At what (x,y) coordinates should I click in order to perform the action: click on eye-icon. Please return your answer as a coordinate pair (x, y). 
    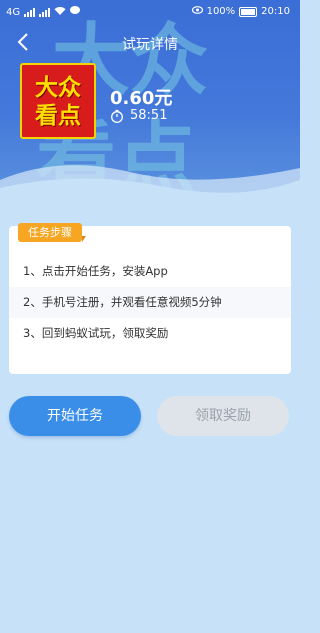
    Looking at the image, I should click on (197, 11).